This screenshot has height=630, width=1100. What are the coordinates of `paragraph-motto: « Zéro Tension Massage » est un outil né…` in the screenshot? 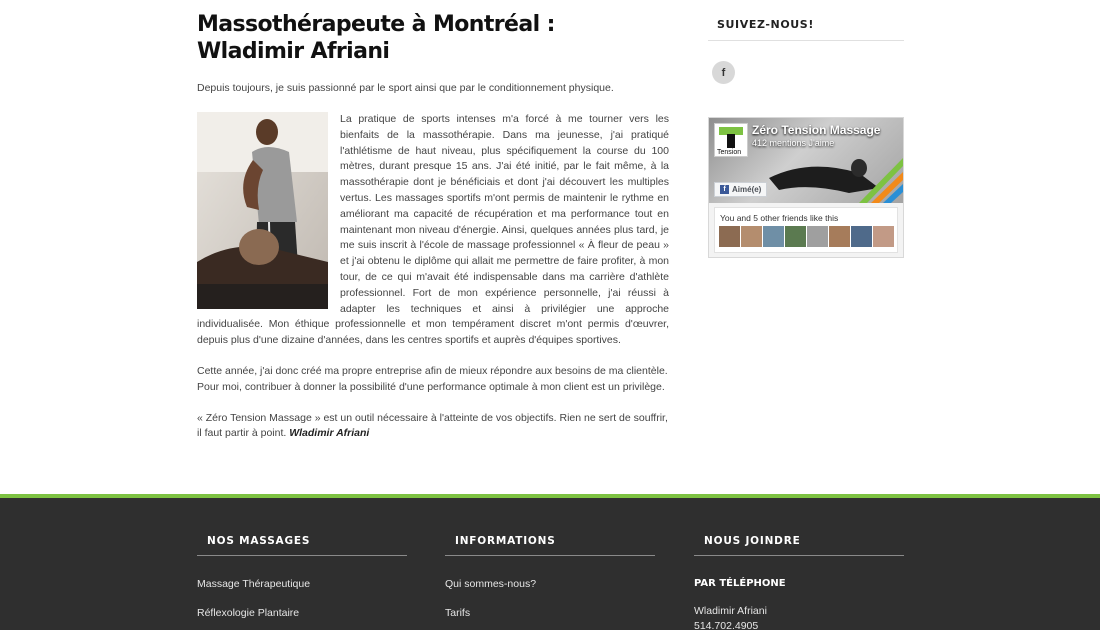 It's located at (433, 427).